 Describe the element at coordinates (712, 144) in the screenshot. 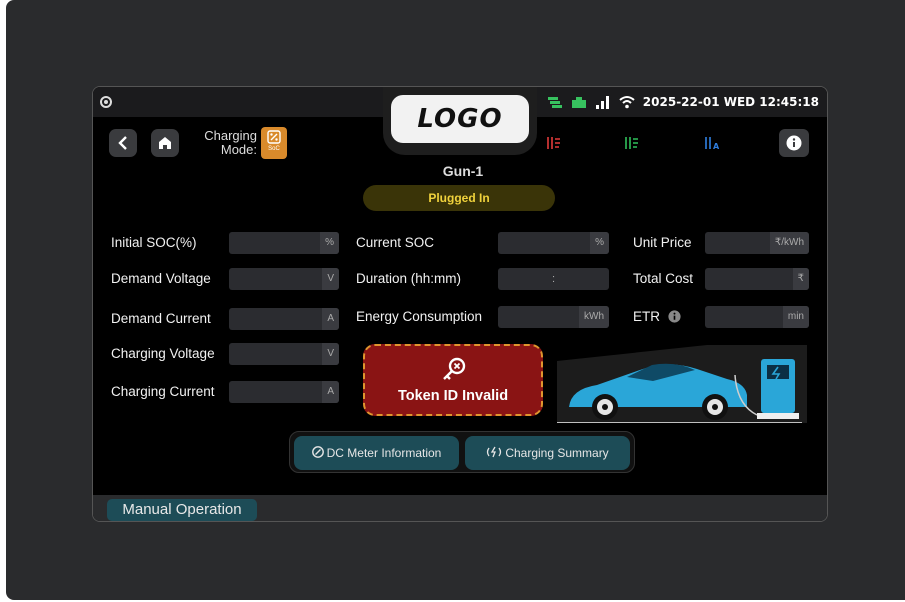

I see `phase-blue-icon: A` at that location.